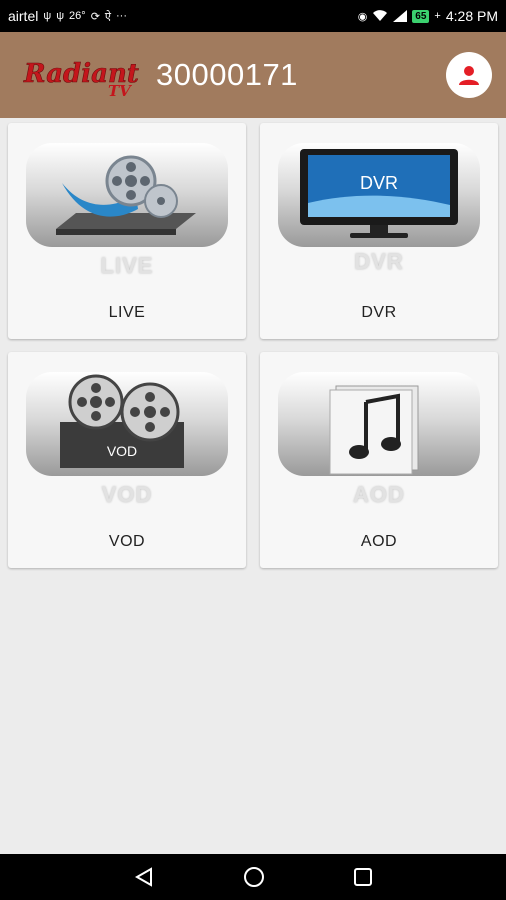 The height and width of the screenshot is (900, 506). I want to click on tile-vod: VOD VOD VOD, so click(127, 460).